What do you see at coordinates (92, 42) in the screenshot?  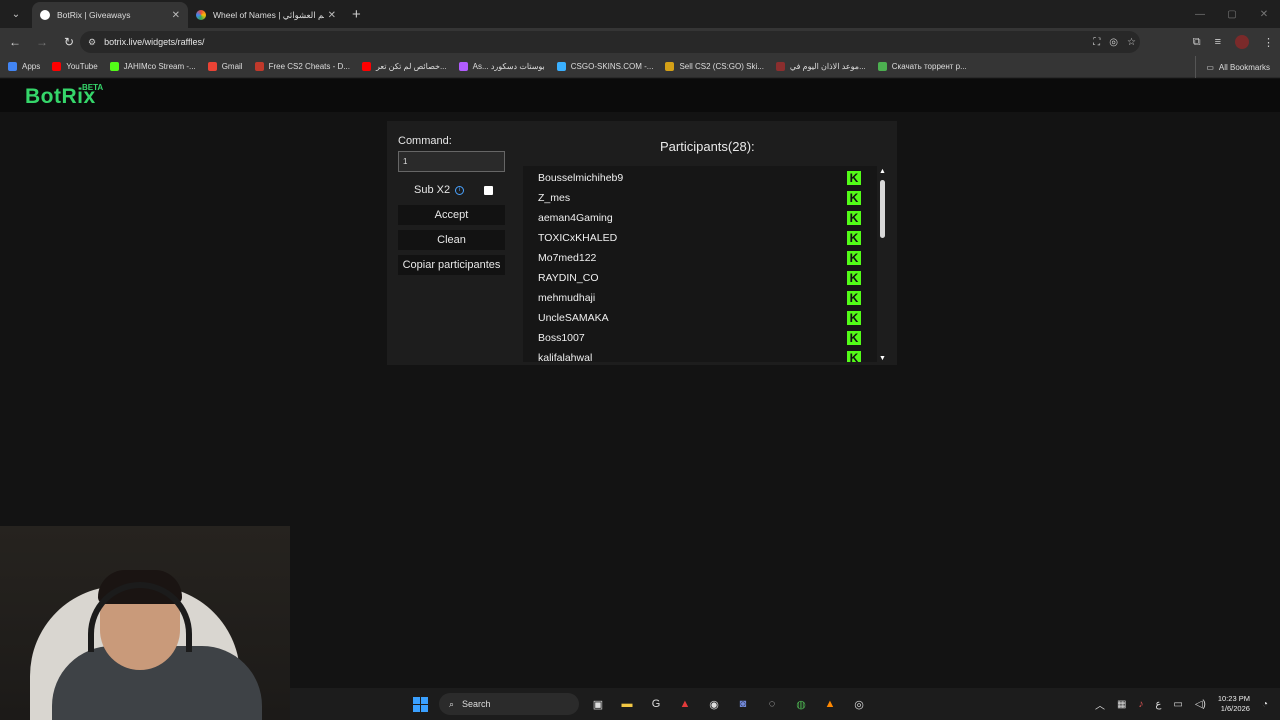 I see `site-info-icon: ⚙` at bounding box center [92, 42].